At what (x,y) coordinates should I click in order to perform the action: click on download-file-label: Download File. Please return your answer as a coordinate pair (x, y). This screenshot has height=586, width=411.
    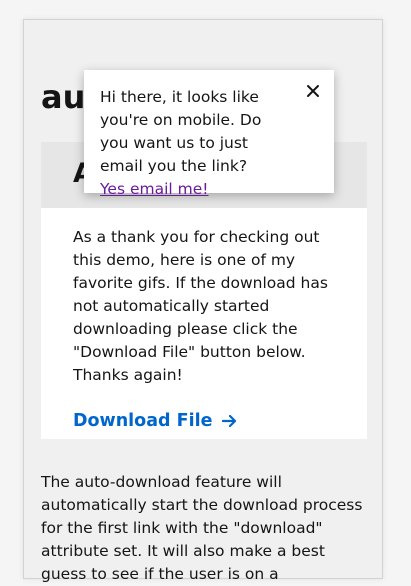
    Looking at the image, I should click on (143, 421).